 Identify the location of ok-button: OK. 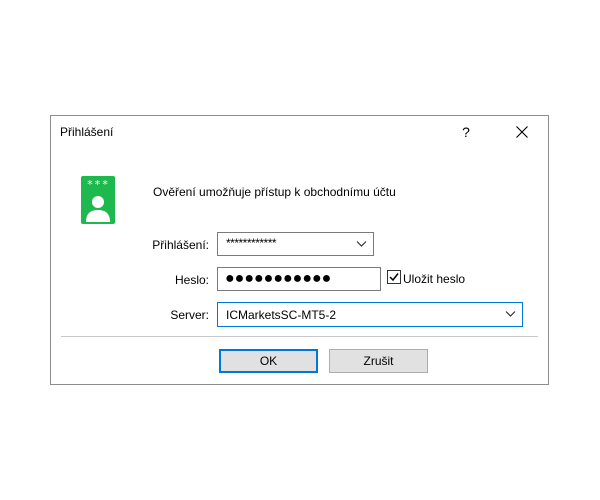
(268, 361).